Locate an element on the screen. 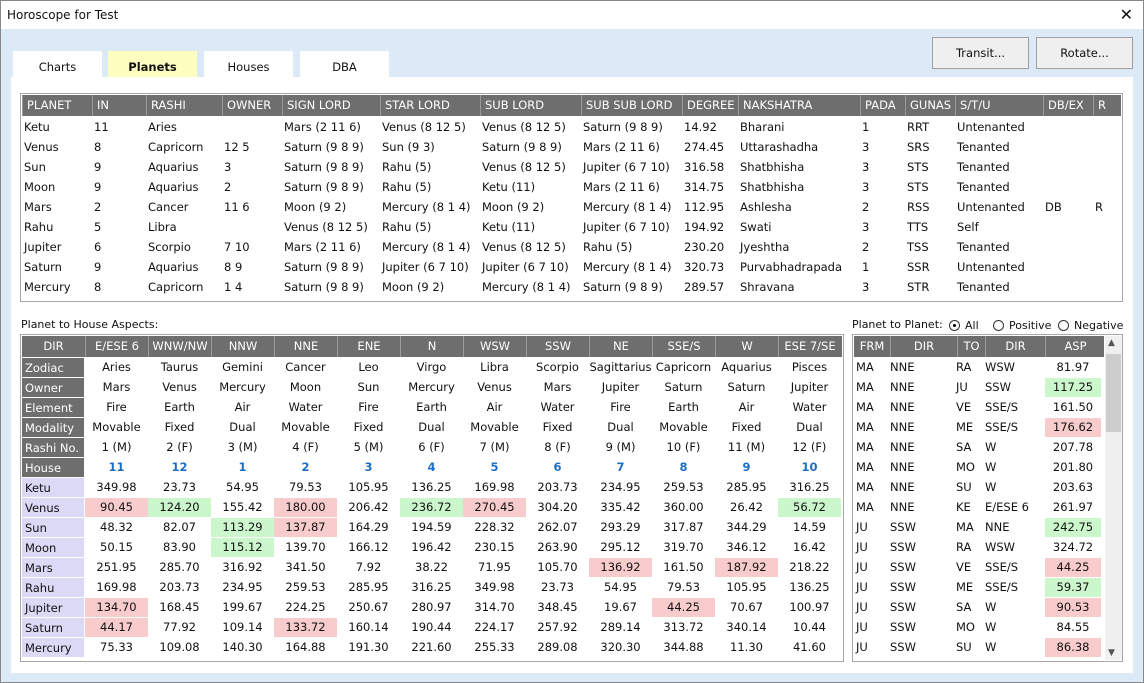 This screenshot has width=1144, height=683. column-header: SUB SUB LORD is located at coordinates (631, 105).